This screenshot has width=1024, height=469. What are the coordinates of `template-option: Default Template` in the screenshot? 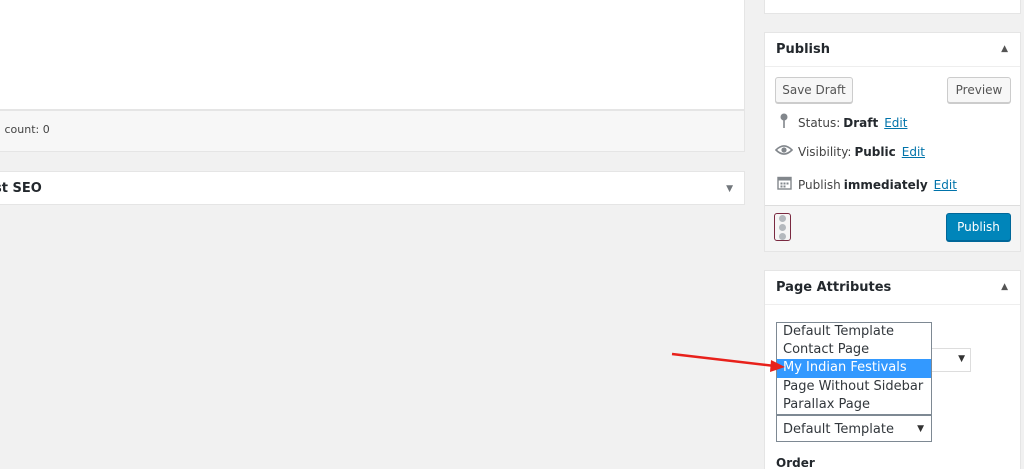 It's located at (854, 332).